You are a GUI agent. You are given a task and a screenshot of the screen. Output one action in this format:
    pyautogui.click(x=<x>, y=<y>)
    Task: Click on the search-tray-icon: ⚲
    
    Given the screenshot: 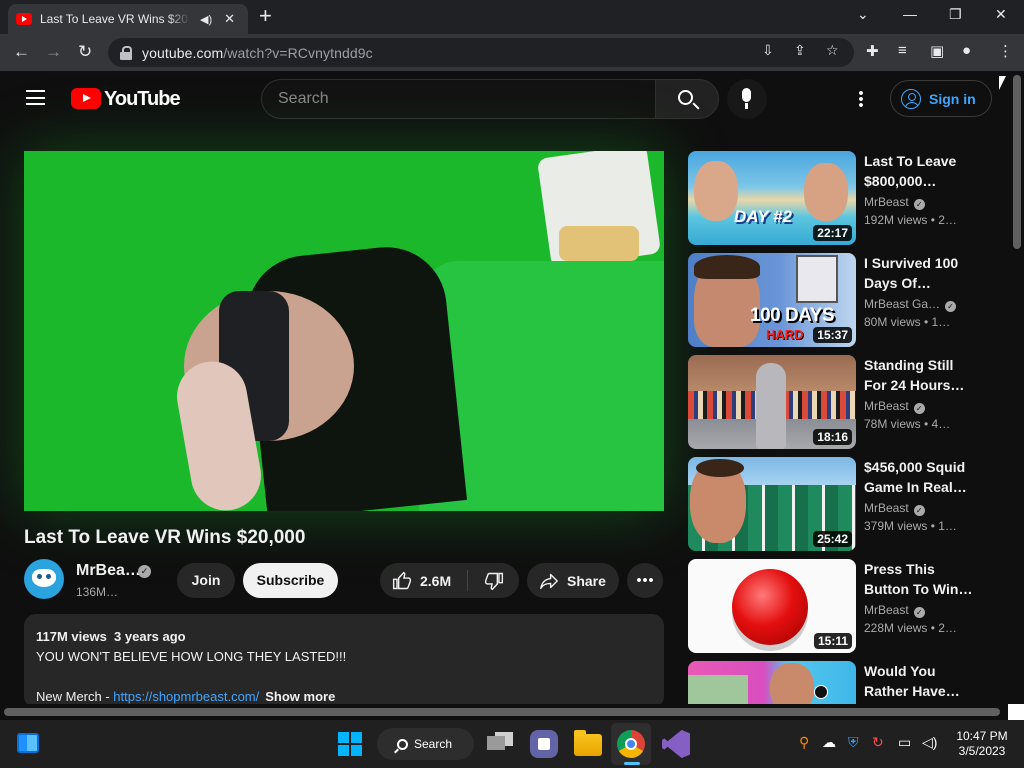 What is the action you would take?
    pyautogui.click(x=804, y=742)
    